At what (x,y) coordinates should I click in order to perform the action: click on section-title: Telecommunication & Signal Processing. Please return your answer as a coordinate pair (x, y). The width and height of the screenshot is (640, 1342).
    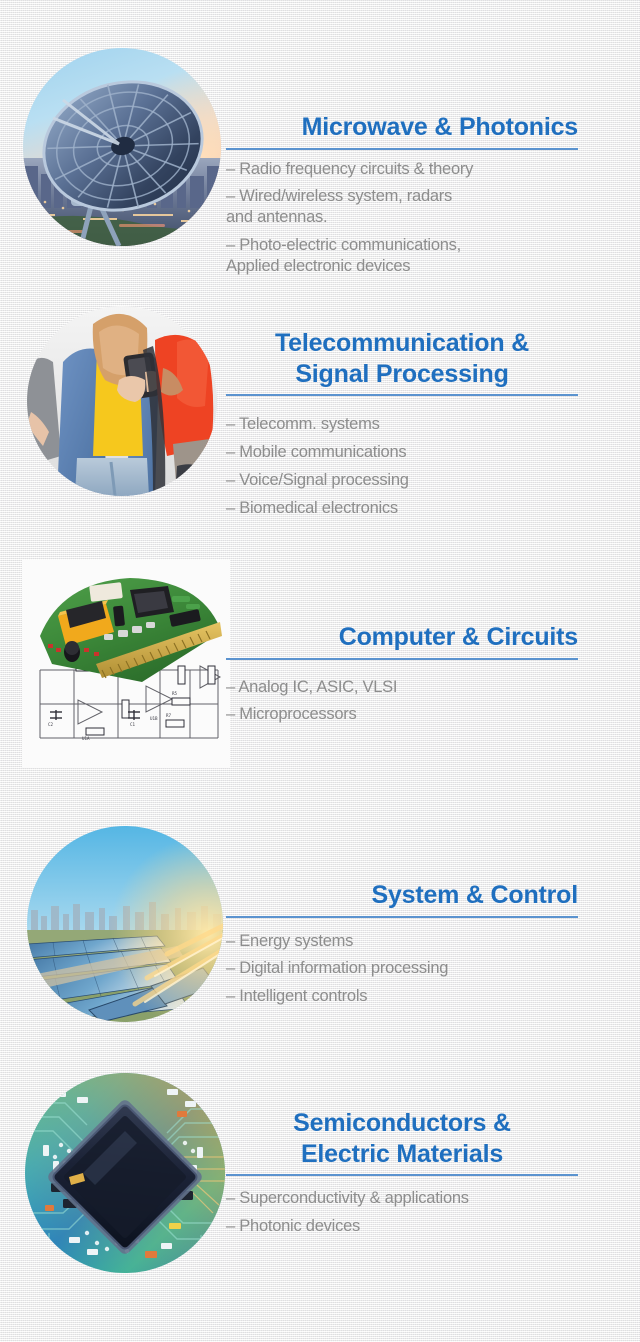
    Looking at the image, I should click on (402, 358).